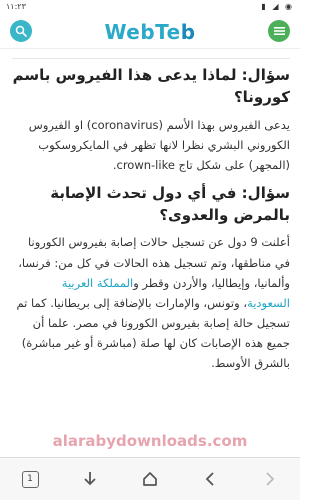 The height and width of the screenshot is (500, 320). I want to click on status-icons: ▮ ◢ ◉, so click(277, 6).